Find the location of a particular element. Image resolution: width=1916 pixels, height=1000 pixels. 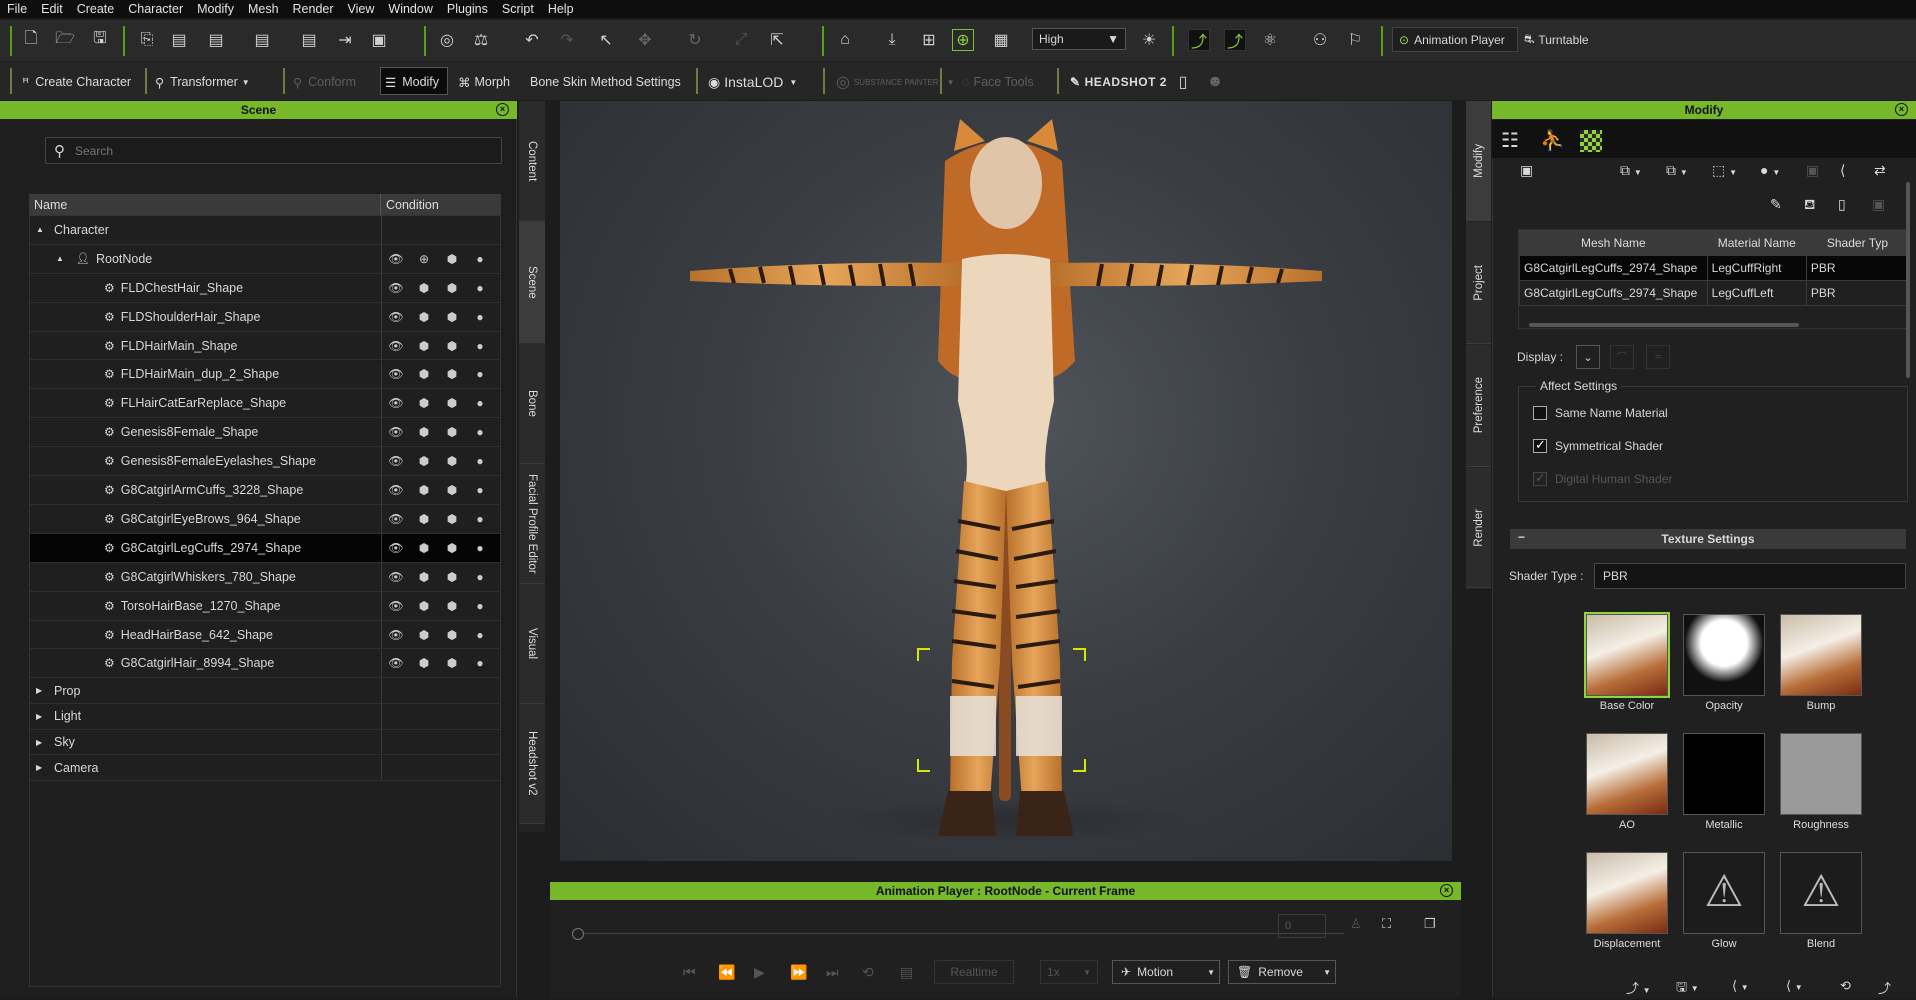

rotate-icon: ↻ is located at coordinates (695, 40).